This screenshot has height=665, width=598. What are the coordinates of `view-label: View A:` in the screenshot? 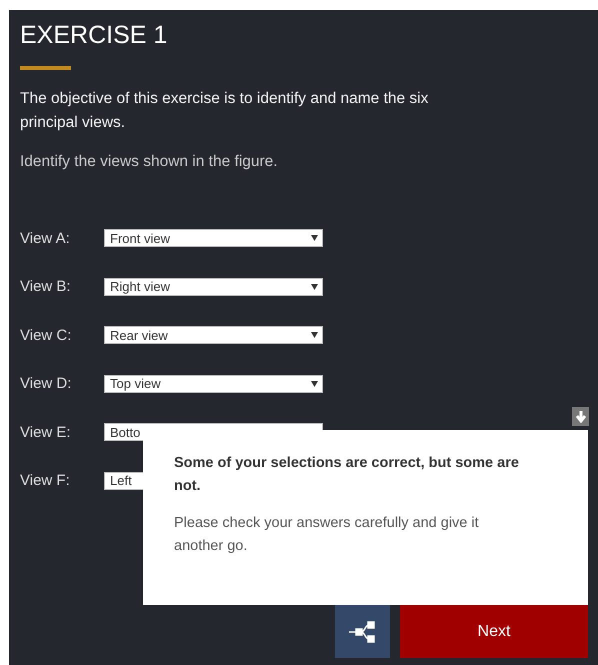 It's located at (45, 238).